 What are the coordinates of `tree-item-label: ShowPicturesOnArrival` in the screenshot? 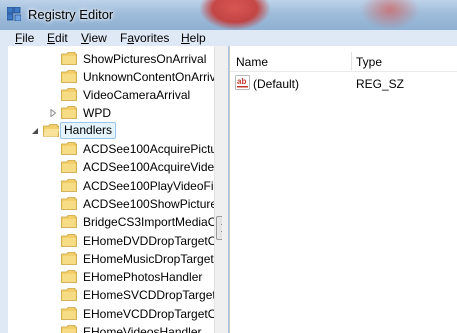 It's located at (145, 59).